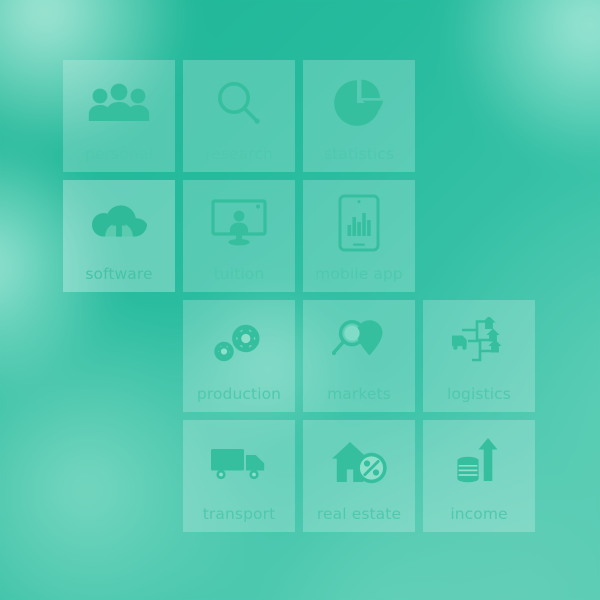 The height and width of the screenshot is (600, 600). I want to click on tile-transport: transport, so click(239, 476).